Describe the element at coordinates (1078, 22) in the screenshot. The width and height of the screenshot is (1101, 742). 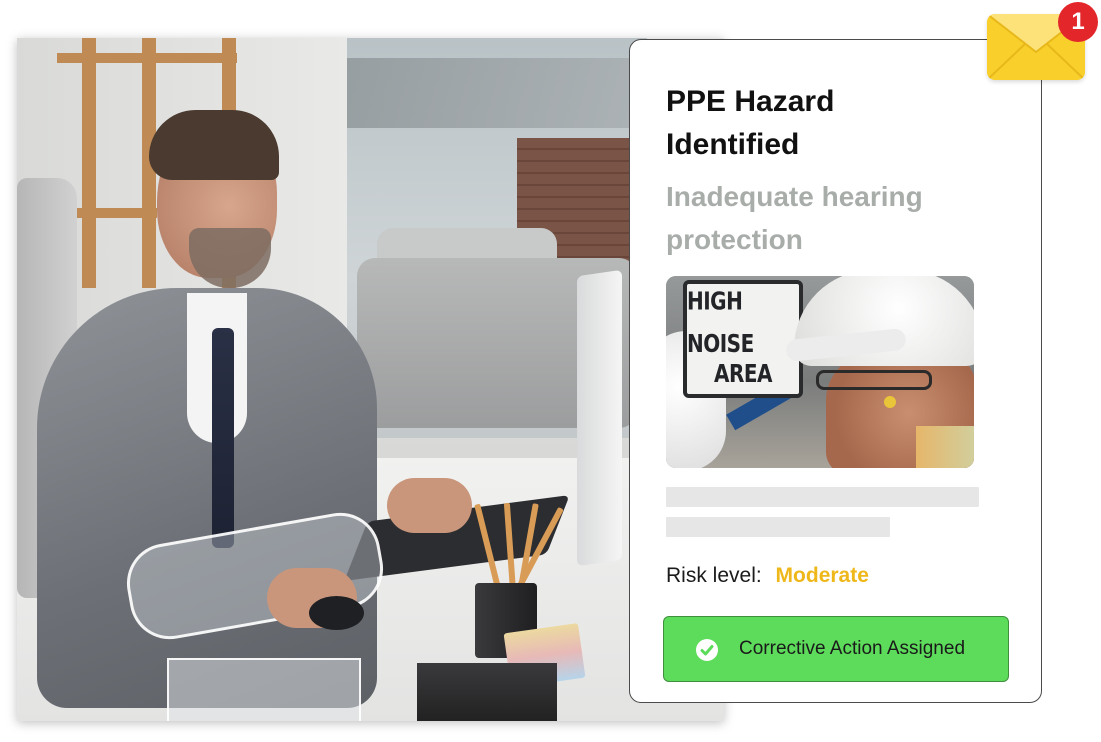
I see `notification-badge: 1` at that location.